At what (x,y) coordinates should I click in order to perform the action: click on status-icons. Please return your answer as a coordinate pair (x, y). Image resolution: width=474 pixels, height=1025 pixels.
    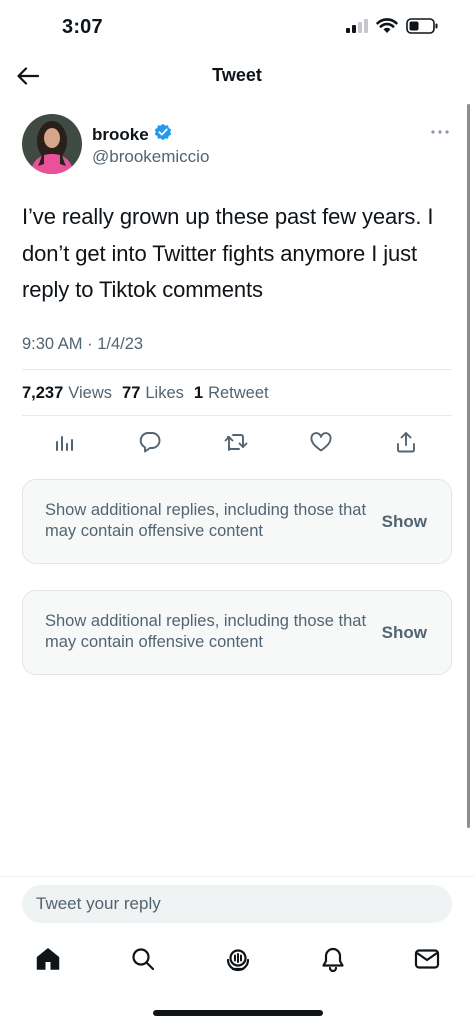
    Looking at the image, I should click on (392, 28).